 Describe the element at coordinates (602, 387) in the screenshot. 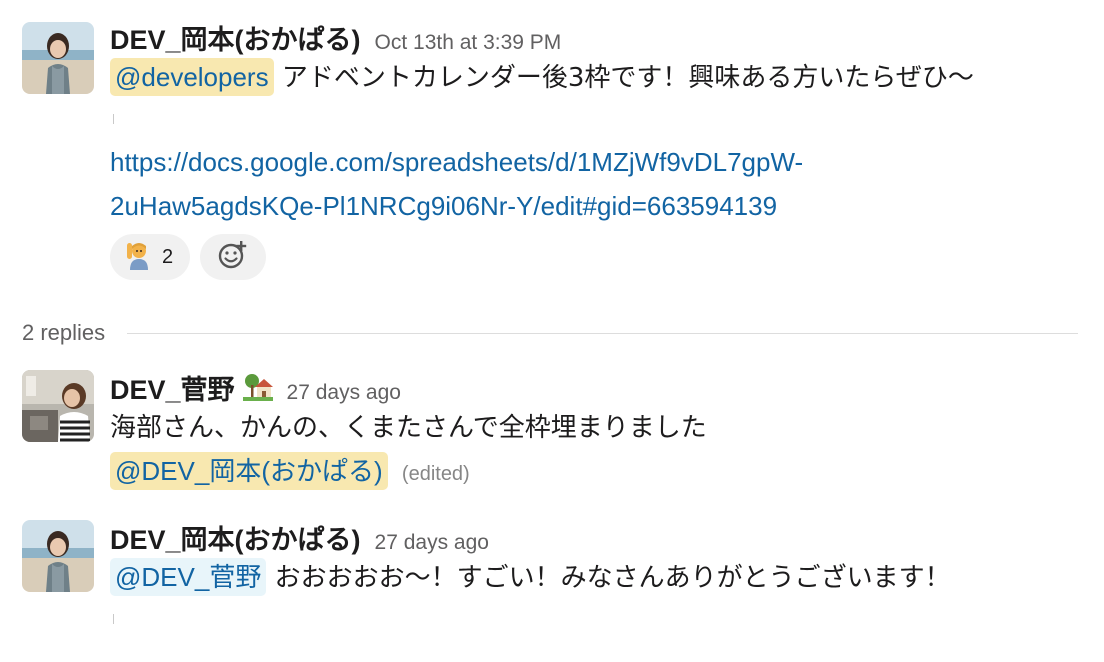

I see `message-header: DEV_菅野 27 days ago` at that location.